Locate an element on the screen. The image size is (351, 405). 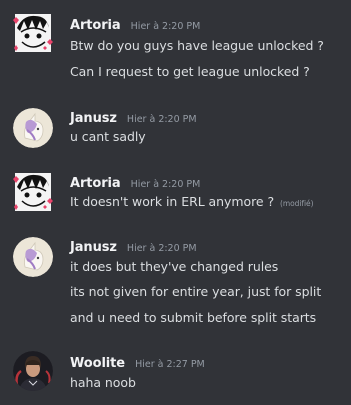
message-header: Woolite Hier à 2:27 PM is located at coordinates (137, 362).